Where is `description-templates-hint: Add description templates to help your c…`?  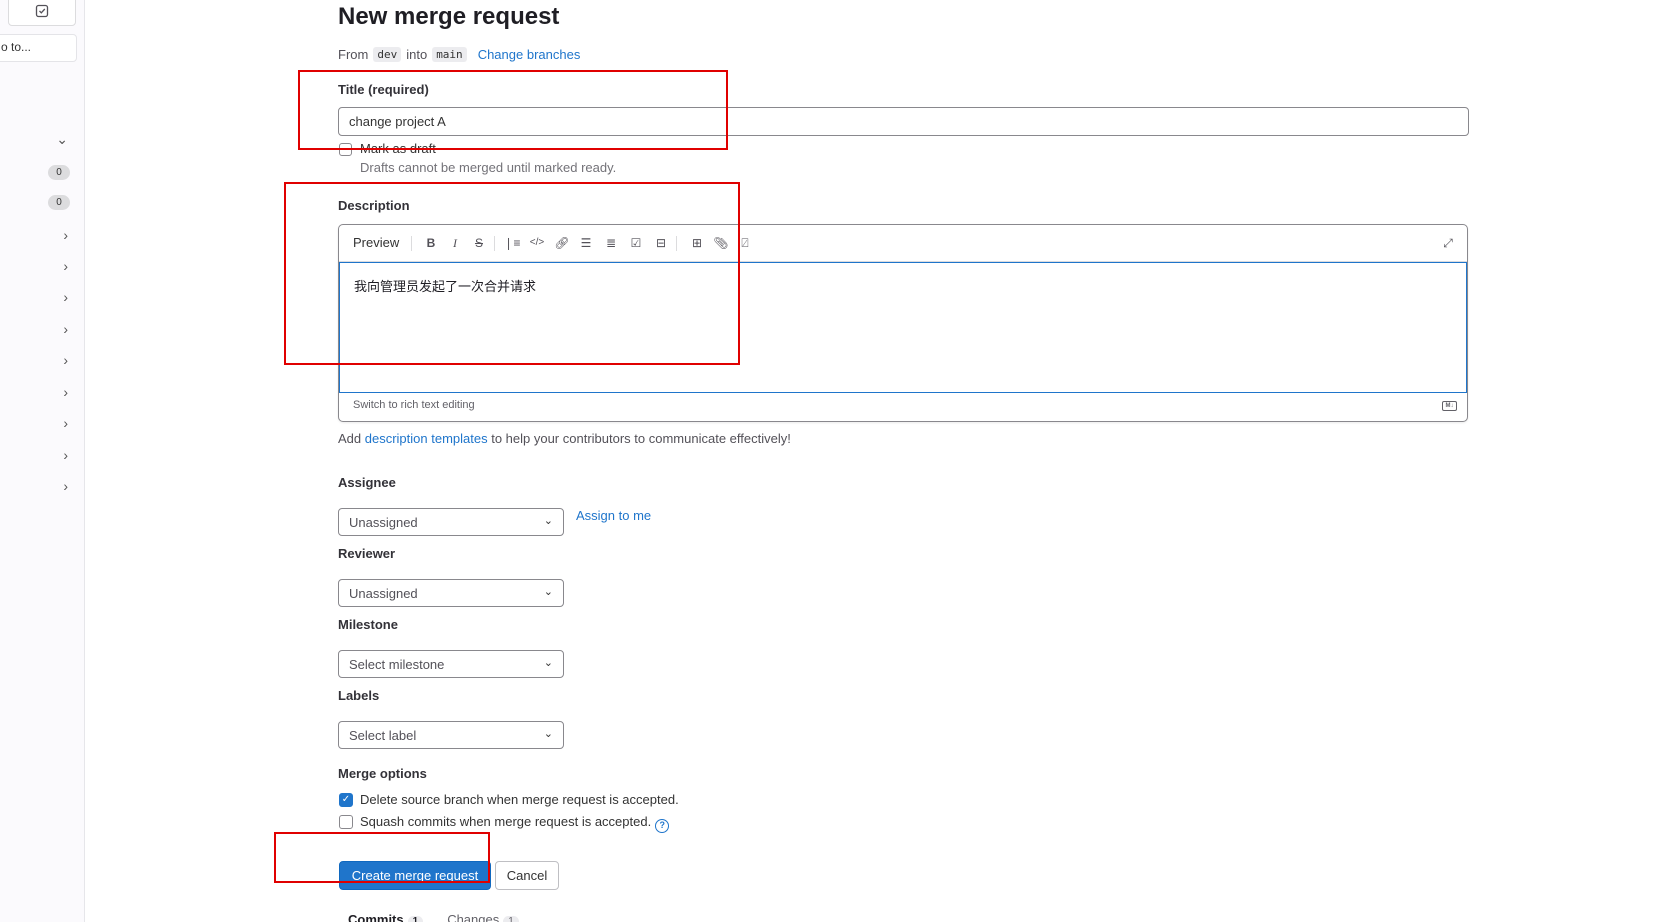 description-templates-hint: Add description templates to help your c… is located at coordinates (564, 438).